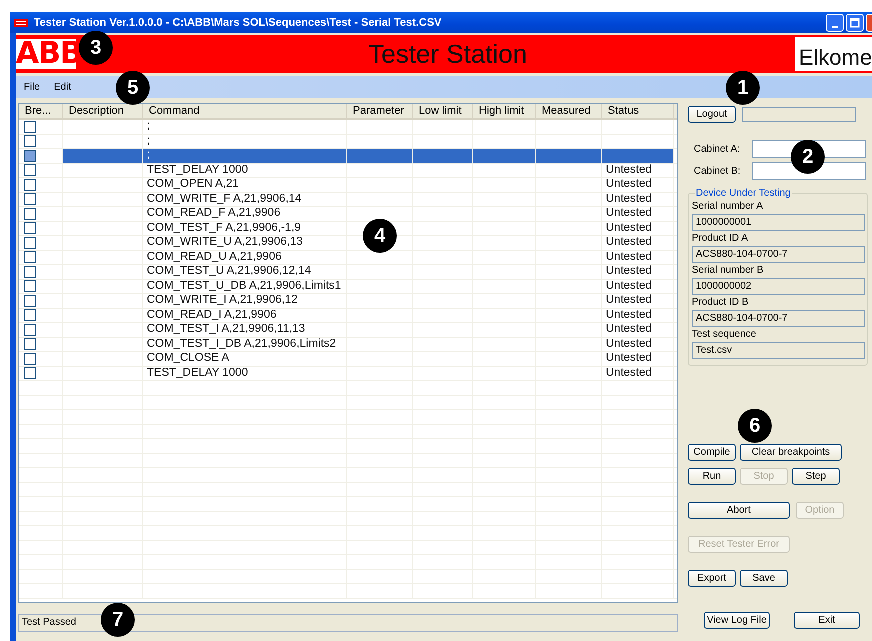 The image size is (872, 641). What do you see at coordinates (827, 620) in the screenshot?
I see `action-button: Exit` at bounding box center [827, 620].